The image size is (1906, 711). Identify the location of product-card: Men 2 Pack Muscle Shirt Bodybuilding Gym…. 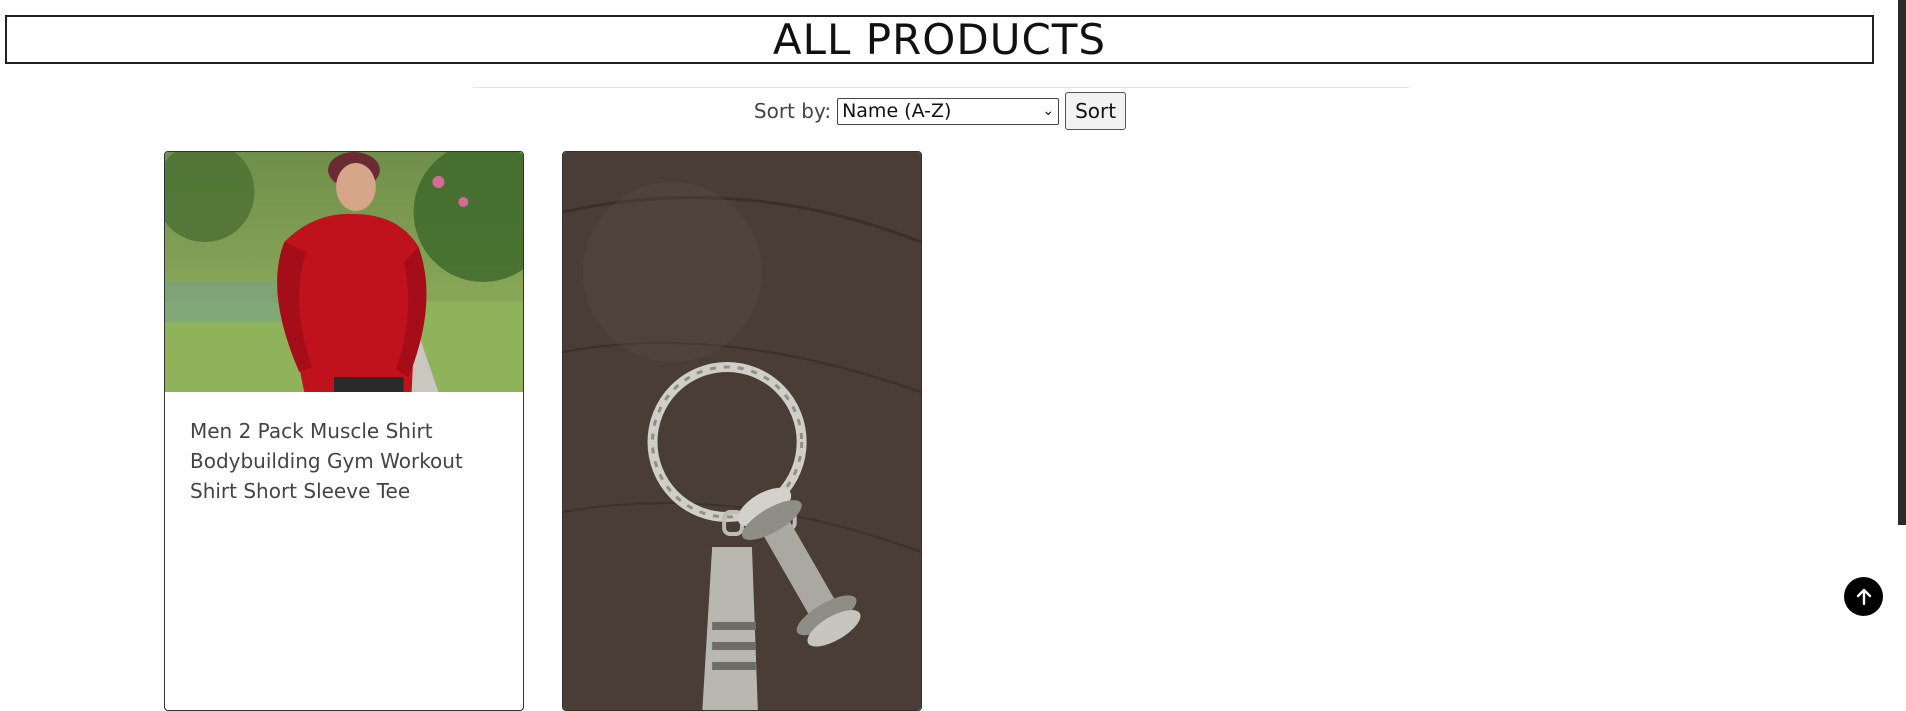
(344, 431).